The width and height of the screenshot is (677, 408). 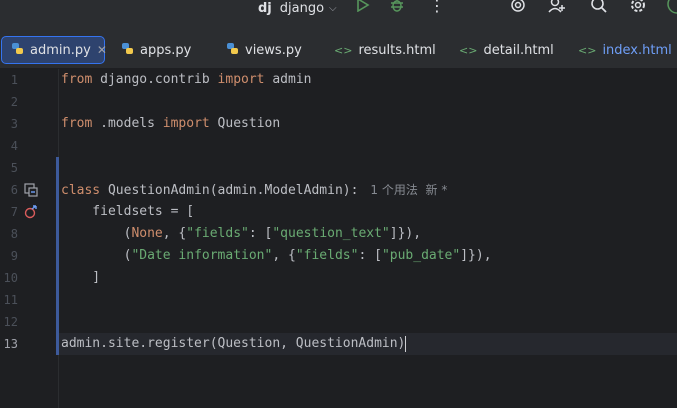 I want to click on settings-icon, so click(x=638, y=7).